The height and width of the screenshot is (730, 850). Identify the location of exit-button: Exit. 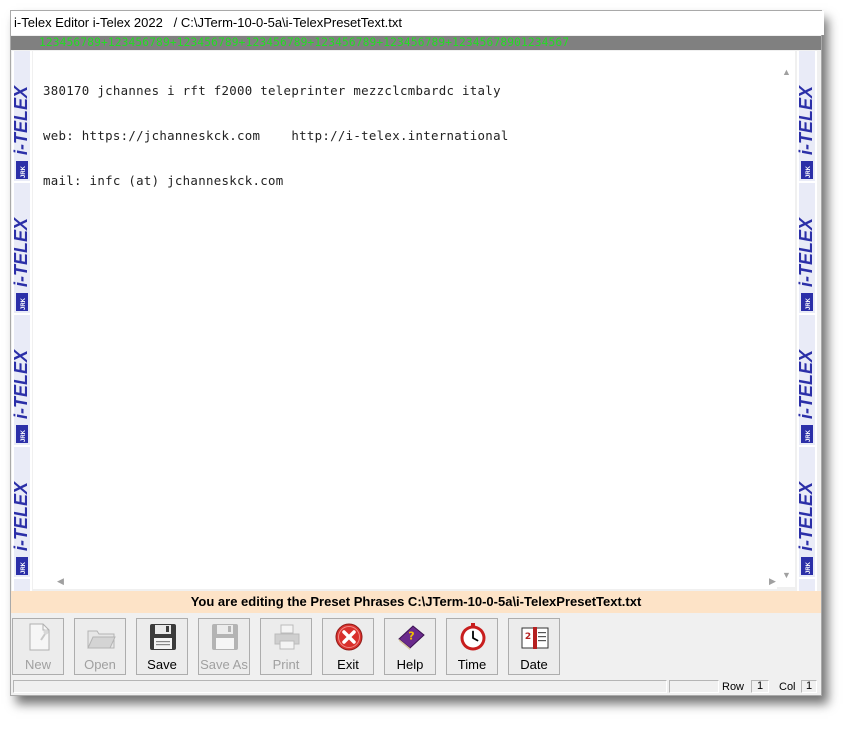
(348, 646).